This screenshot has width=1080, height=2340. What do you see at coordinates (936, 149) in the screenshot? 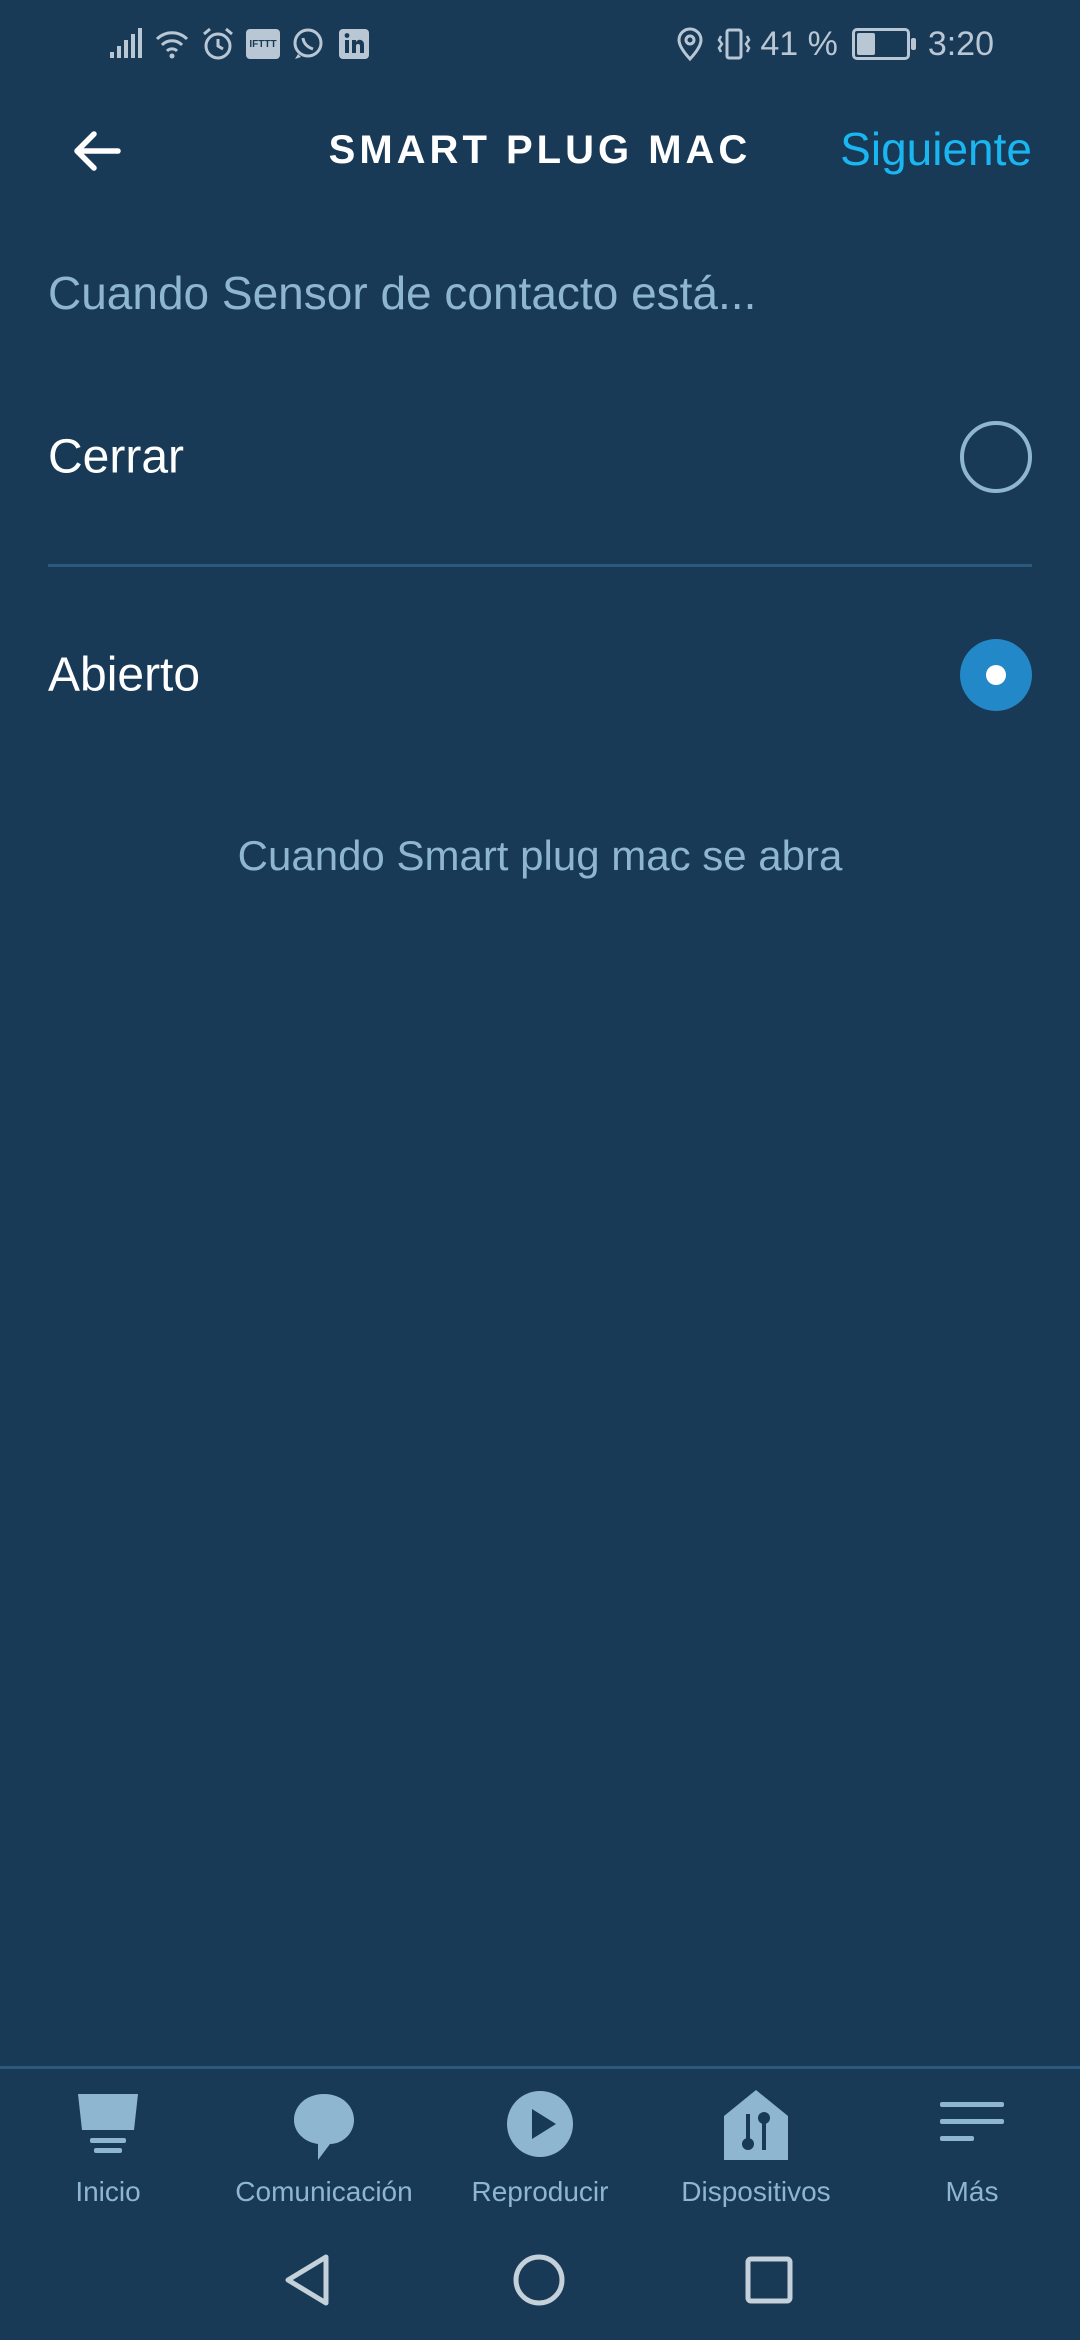
I see `next-button: Siguiente` at bounding box center [936, 149].